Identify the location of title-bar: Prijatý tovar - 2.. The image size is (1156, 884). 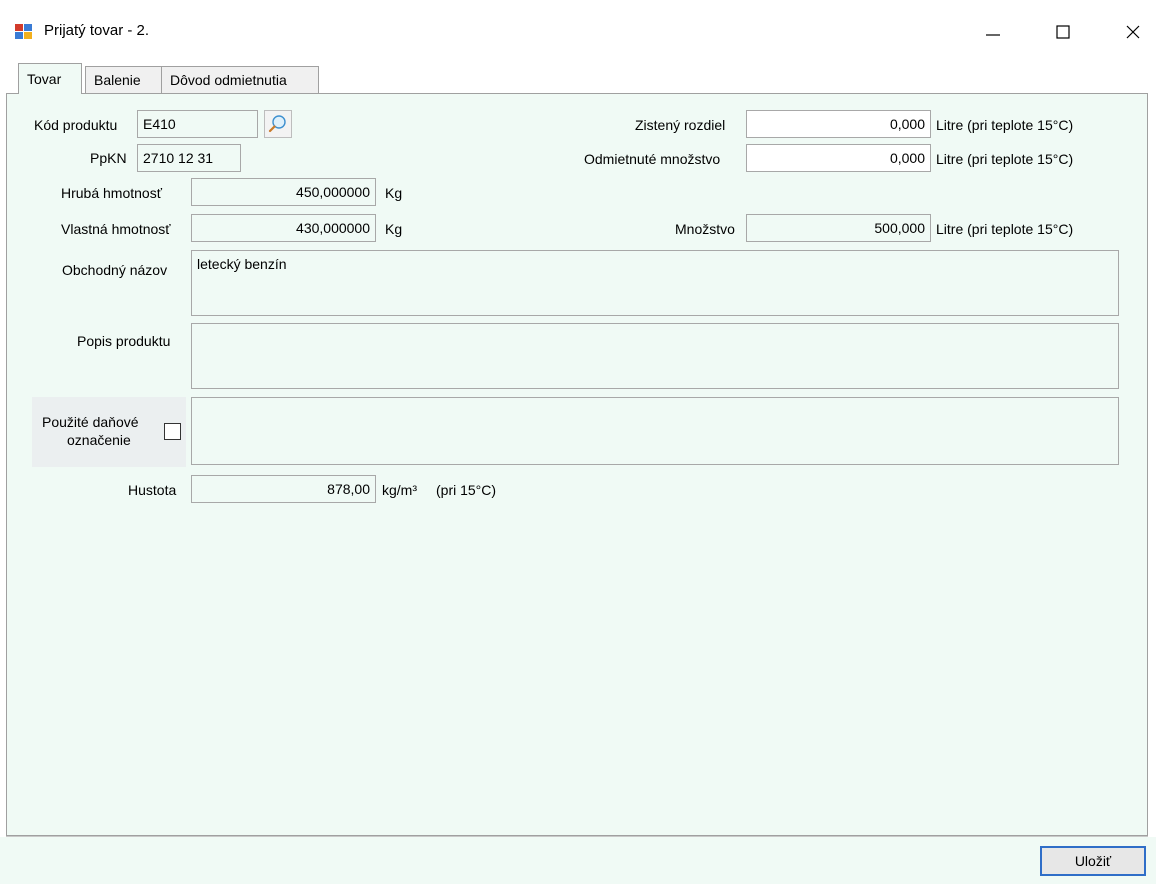
(578, 31).